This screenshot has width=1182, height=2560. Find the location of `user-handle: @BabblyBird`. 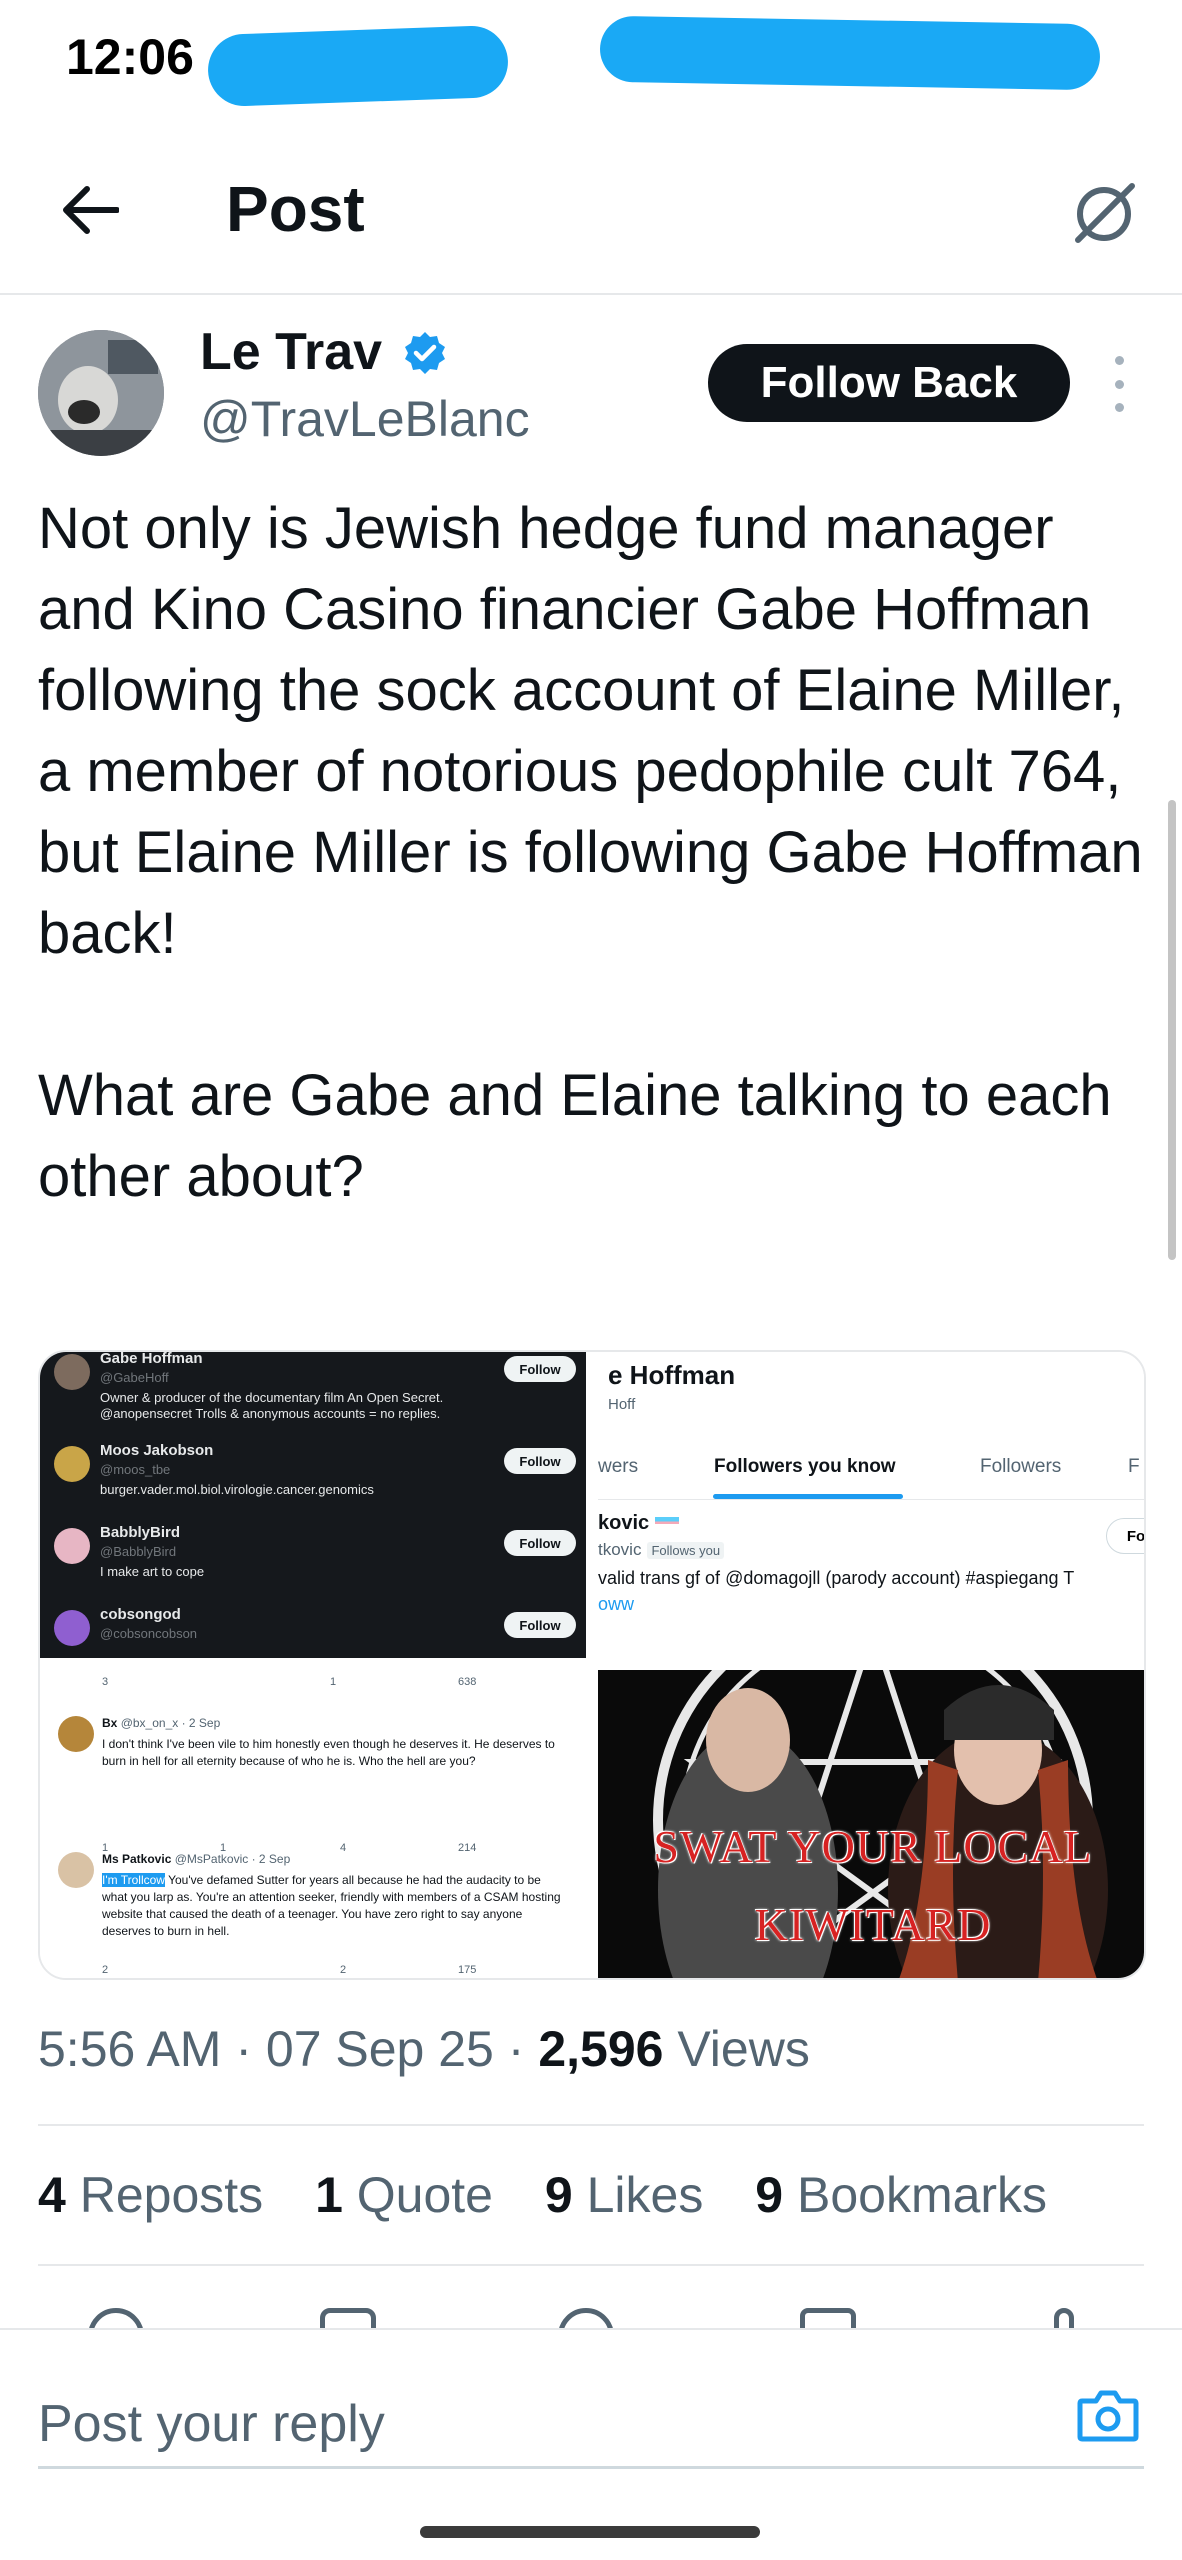

user-handle: @BabblyBird is located at coordinates (138, 1551).